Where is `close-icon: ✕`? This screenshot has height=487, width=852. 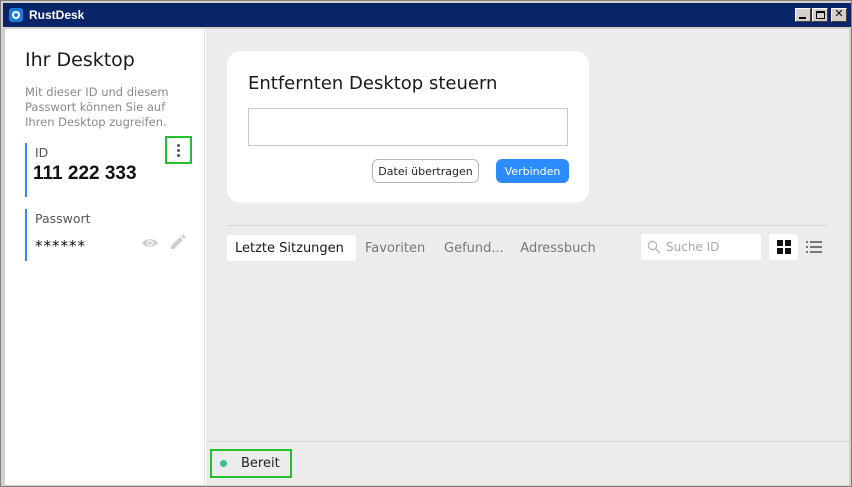
close-icon: ✕ is located at coordinates (839, 13).